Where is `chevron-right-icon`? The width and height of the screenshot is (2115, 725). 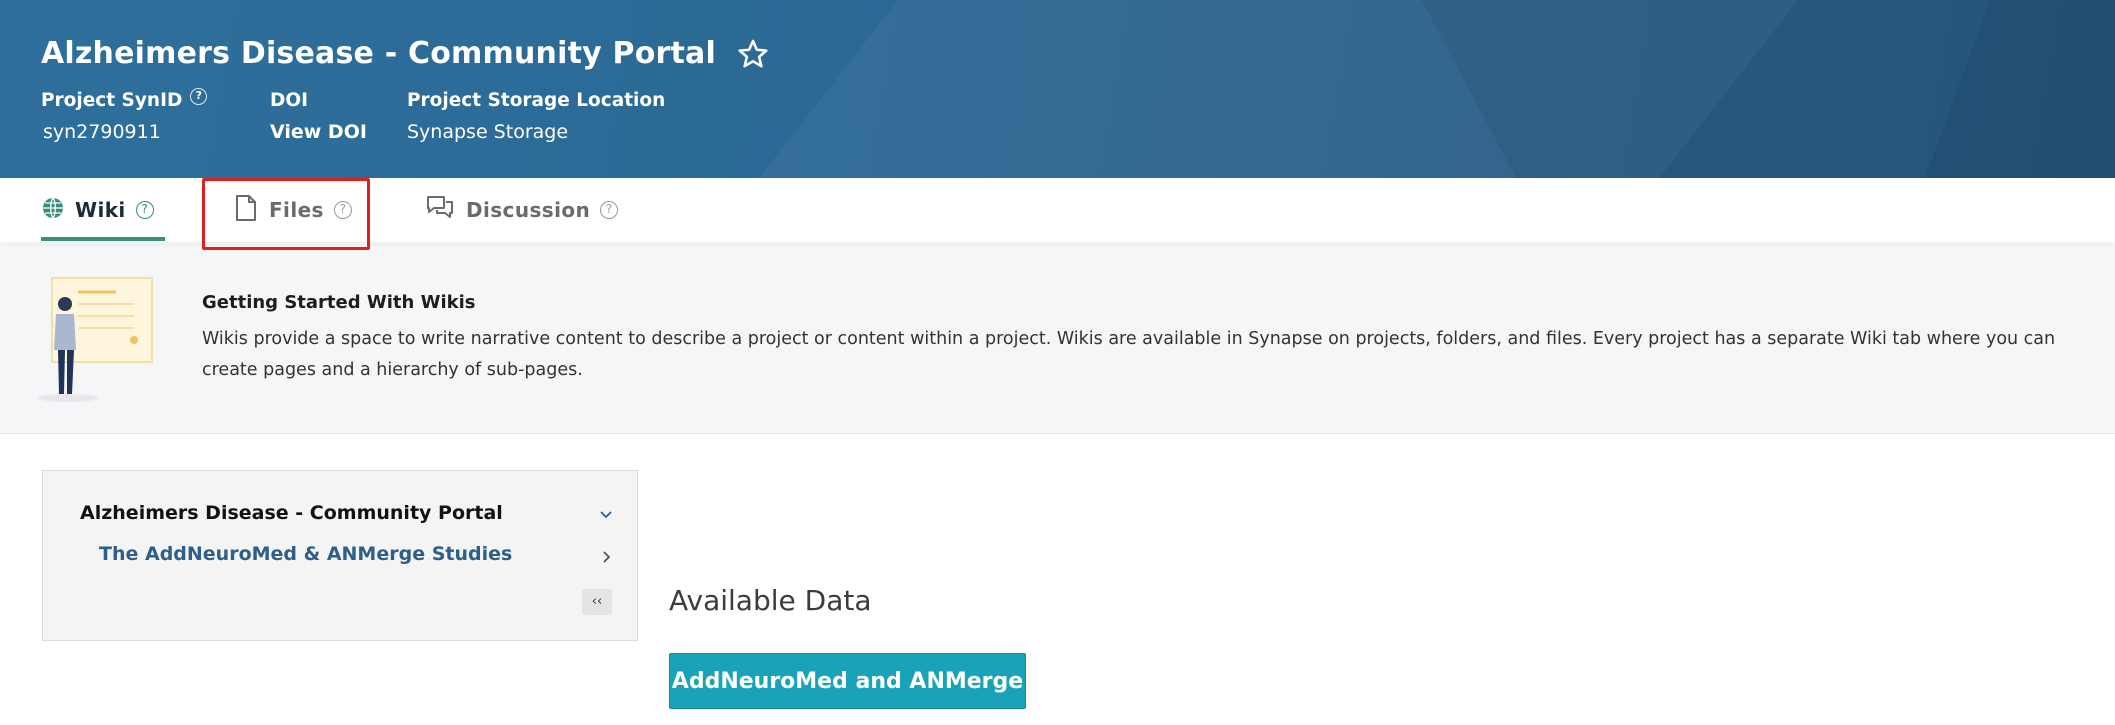
chevron-right-icon is located at coordinates (607, 556).